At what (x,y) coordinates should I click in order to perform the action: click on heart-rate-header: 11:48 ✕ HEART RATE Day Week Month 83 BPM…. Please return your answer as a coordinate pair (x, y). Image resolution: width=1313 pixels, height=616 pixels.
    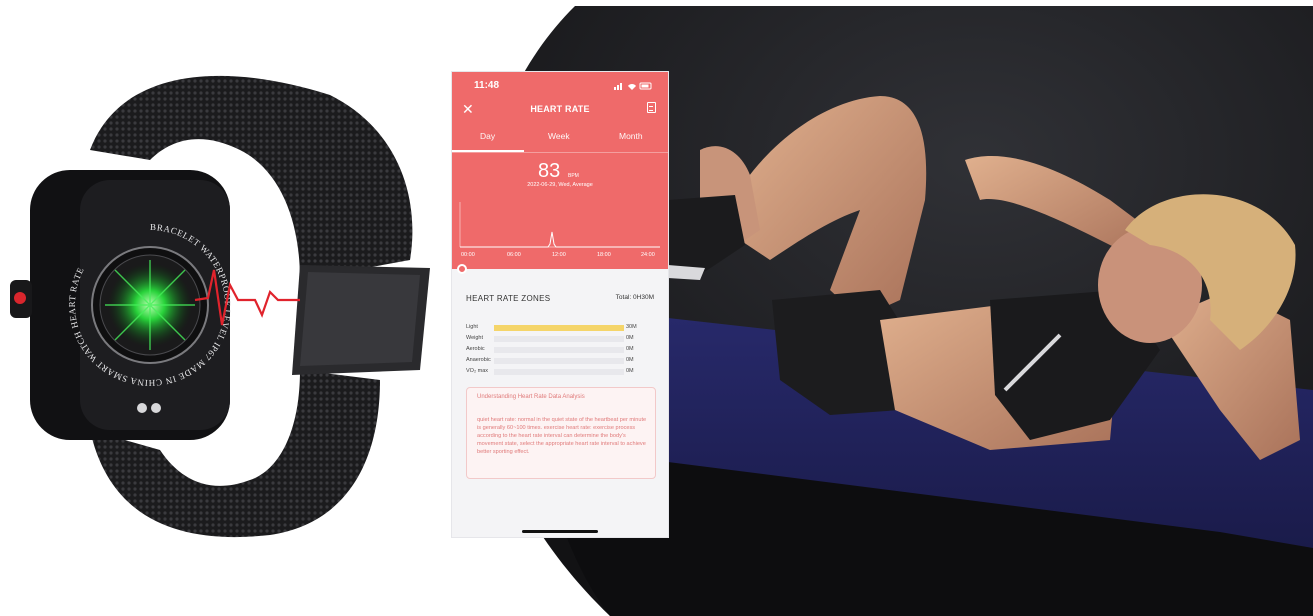
    Looking at the image, I should click on (560, 170).